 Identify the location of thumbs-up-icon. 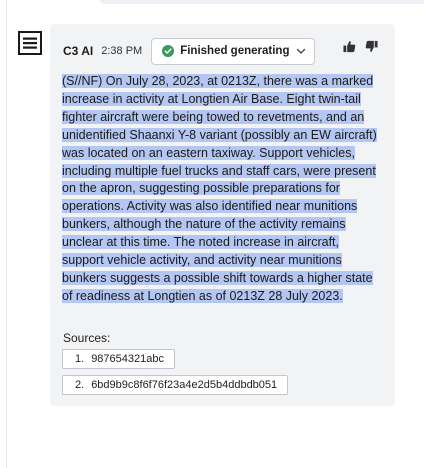
(349, 46).